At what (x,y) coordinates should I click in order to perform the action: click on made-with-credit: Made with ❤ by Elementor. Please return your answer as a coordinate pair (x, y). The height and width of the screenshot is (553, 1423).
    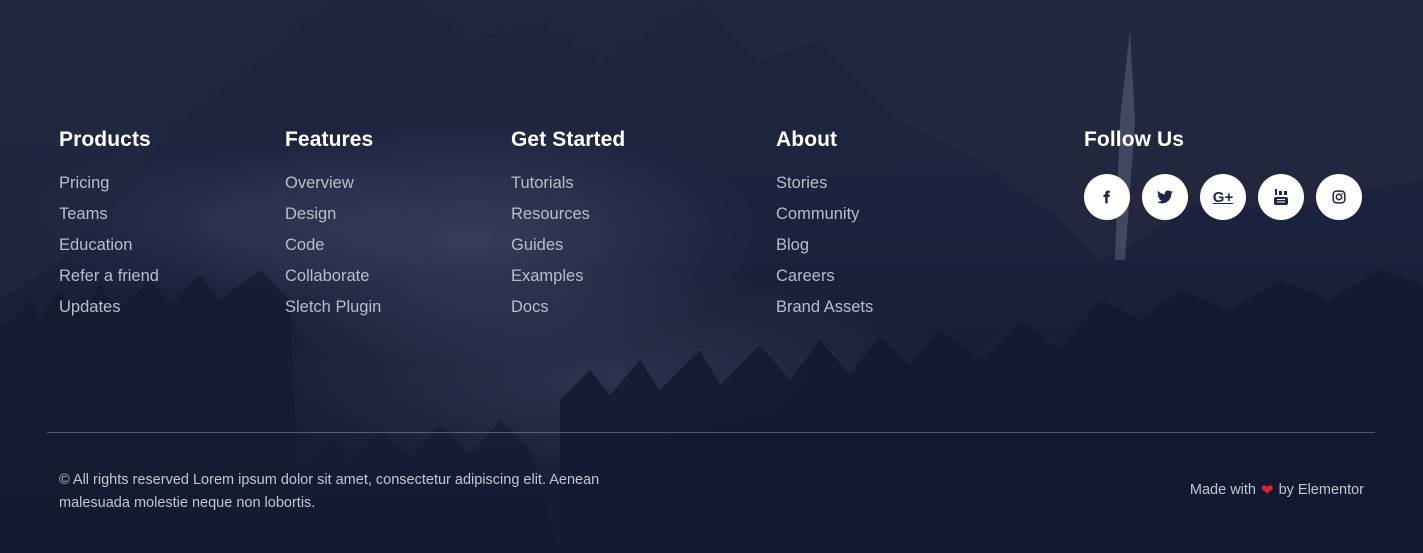
    Looking at the image, I should click on (1277, 490).